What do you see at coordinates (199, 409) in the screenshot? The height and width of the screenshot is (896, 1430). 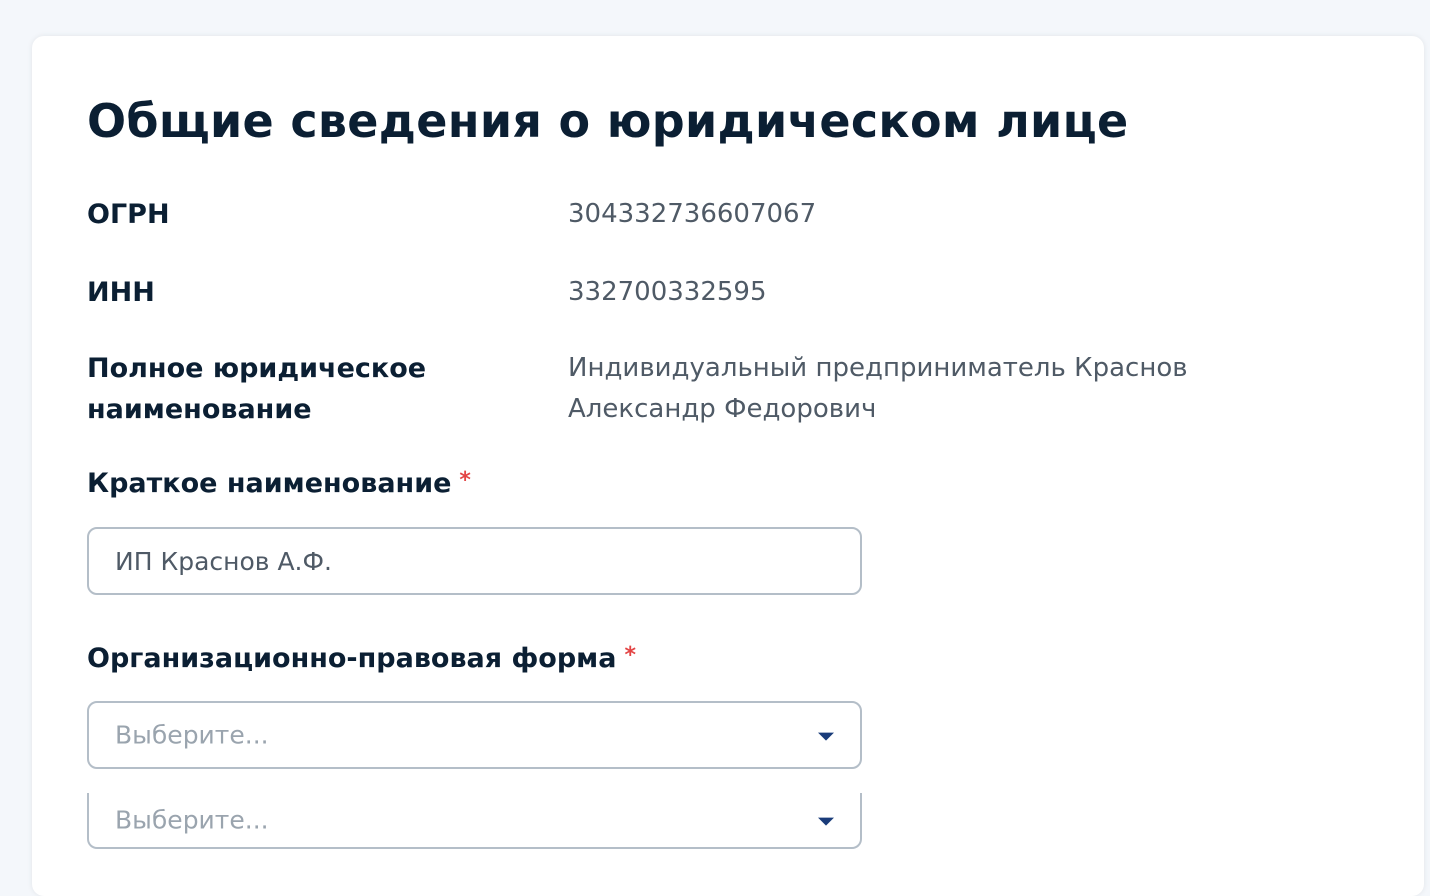 I see `full-name-label-line2: наименование` at bounding box center [199, 409].